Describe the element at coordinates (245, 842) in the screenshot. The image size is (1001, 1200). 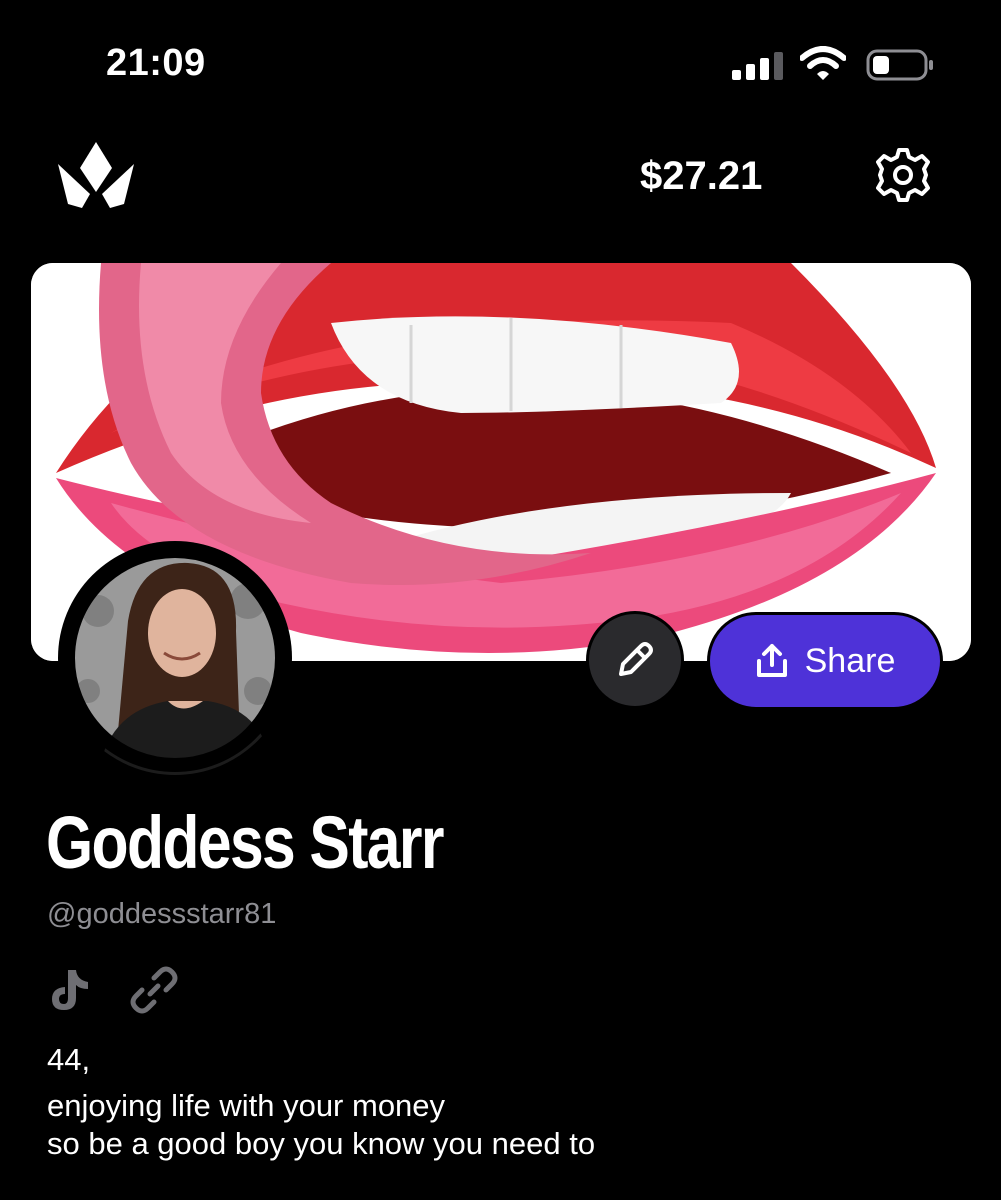
I see `display-name: Goddess Starr` at that location.